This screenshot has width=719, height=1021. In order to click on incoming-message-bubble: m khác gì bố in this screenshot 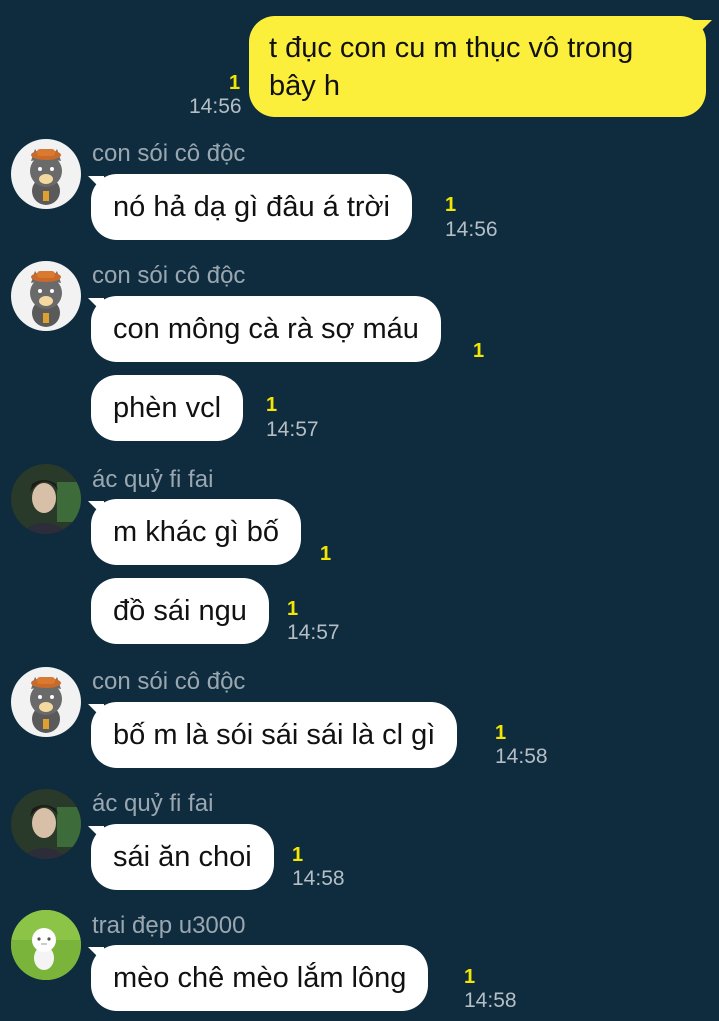, I will do `click(196, 532)`.